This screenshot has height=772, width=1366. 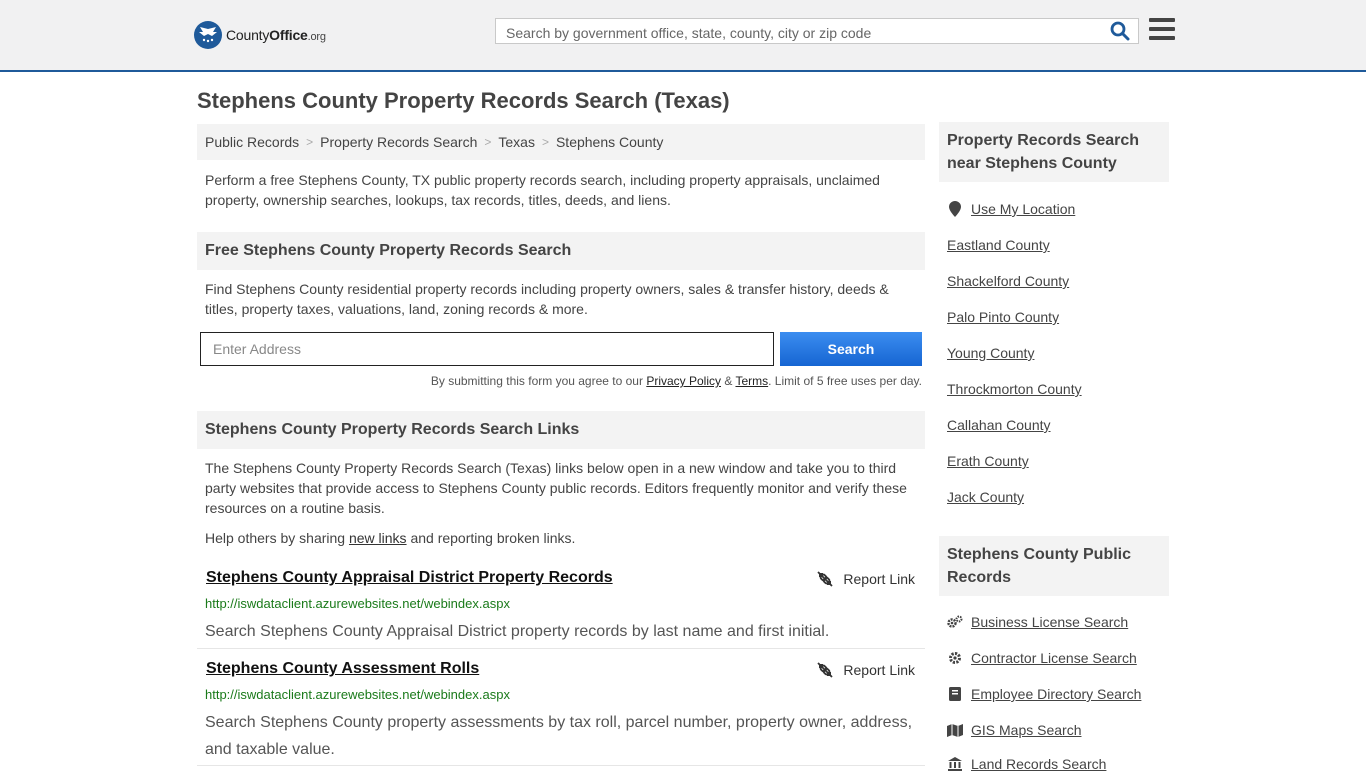 What do you see at coordinates (955, 622) in the screenshot?
I see `gears-icon` at bounding box center [955, 622].